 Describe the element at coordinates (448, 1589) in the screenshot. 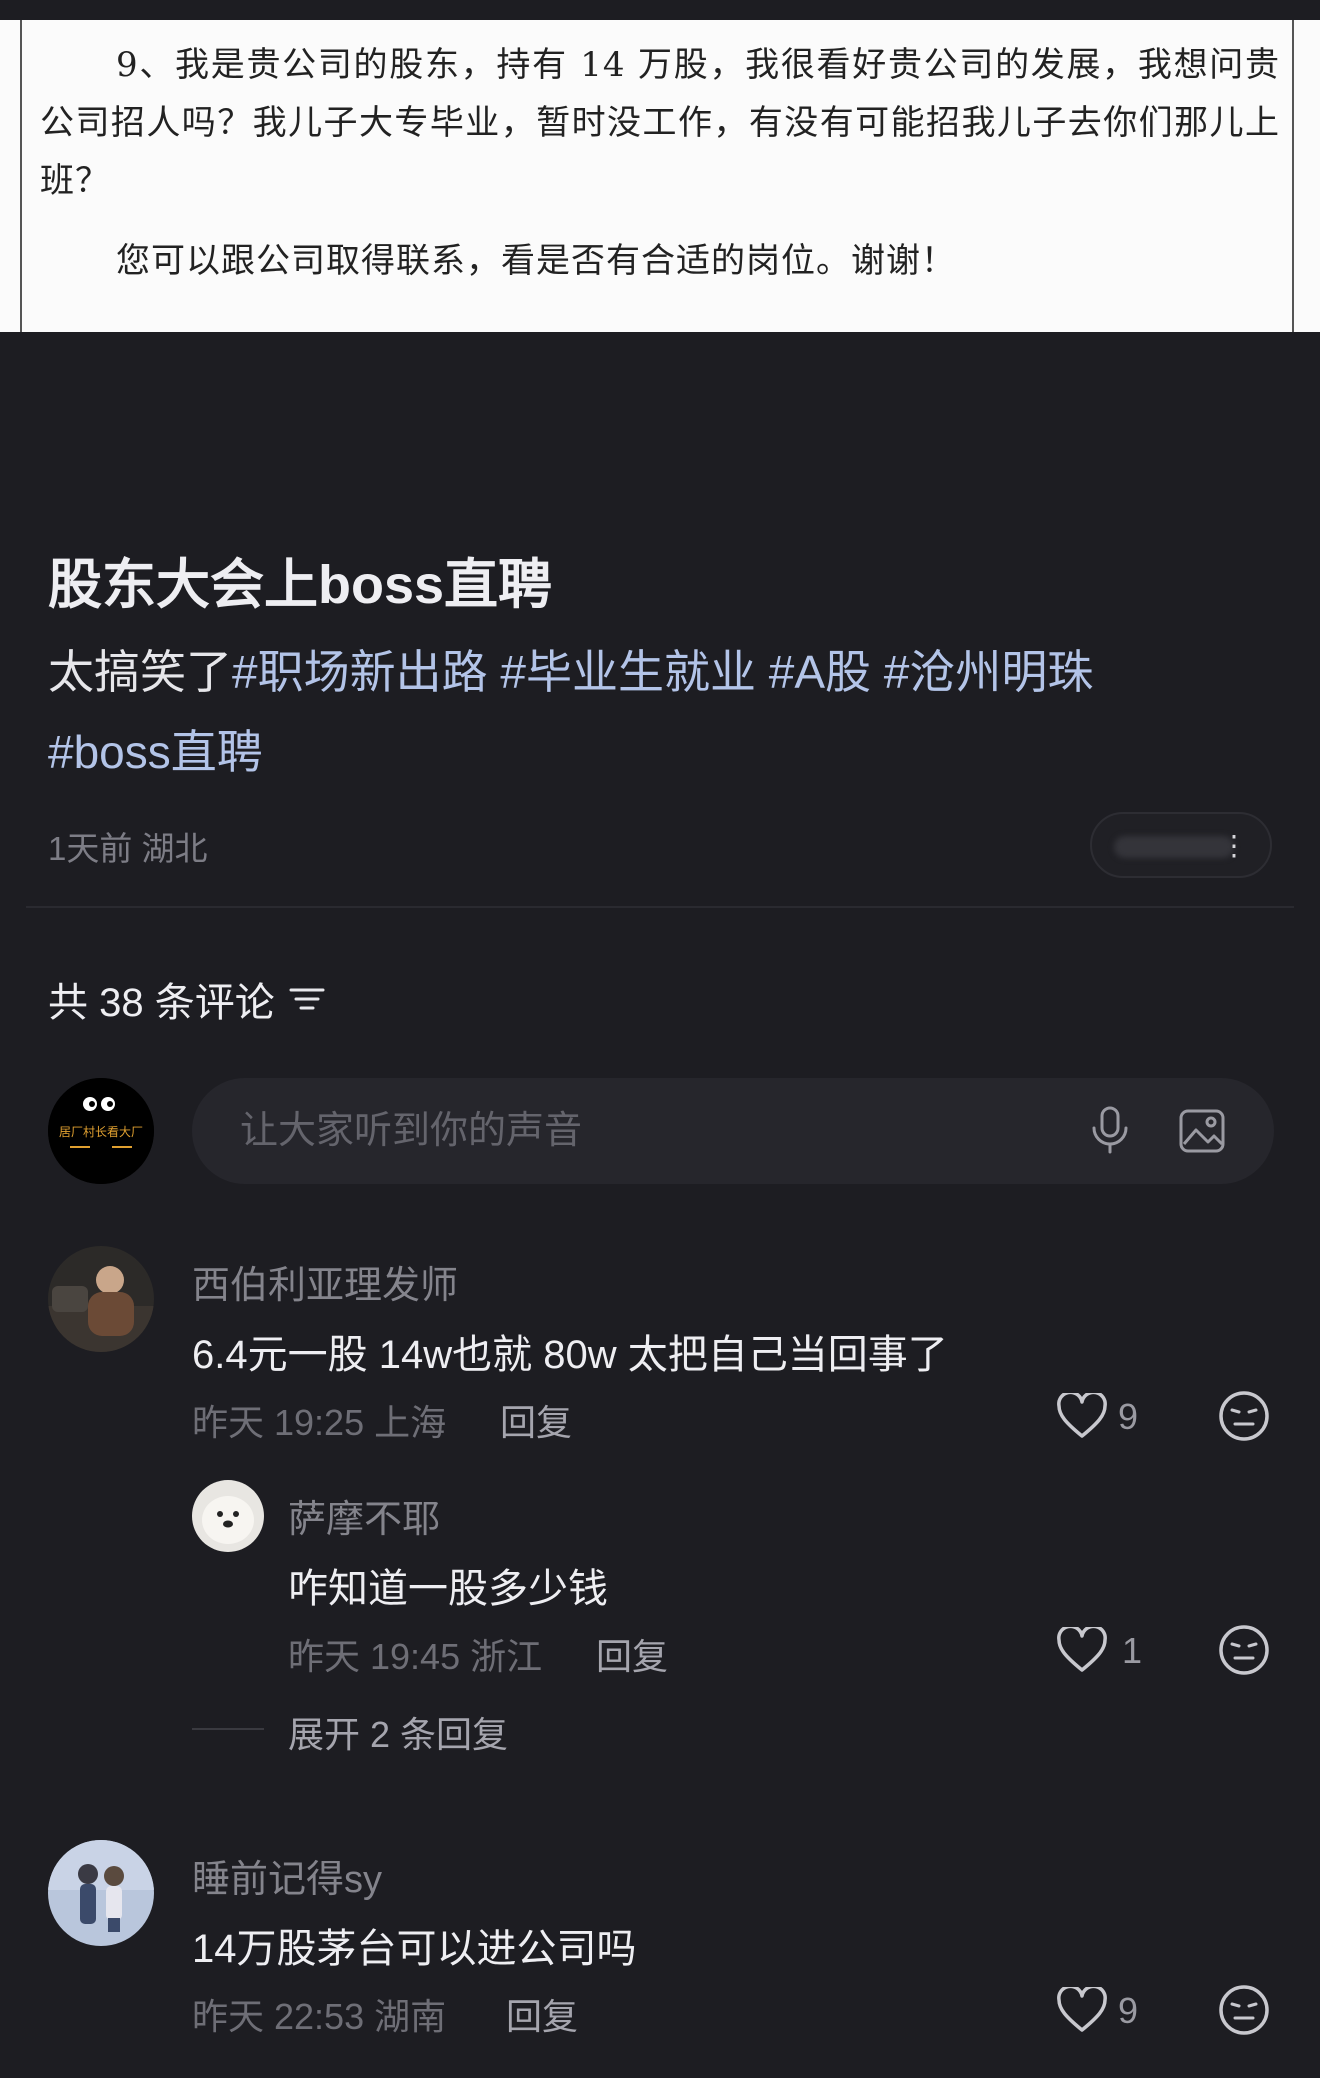

I see `reply-text: 咋知道一股多少钱` at that location.